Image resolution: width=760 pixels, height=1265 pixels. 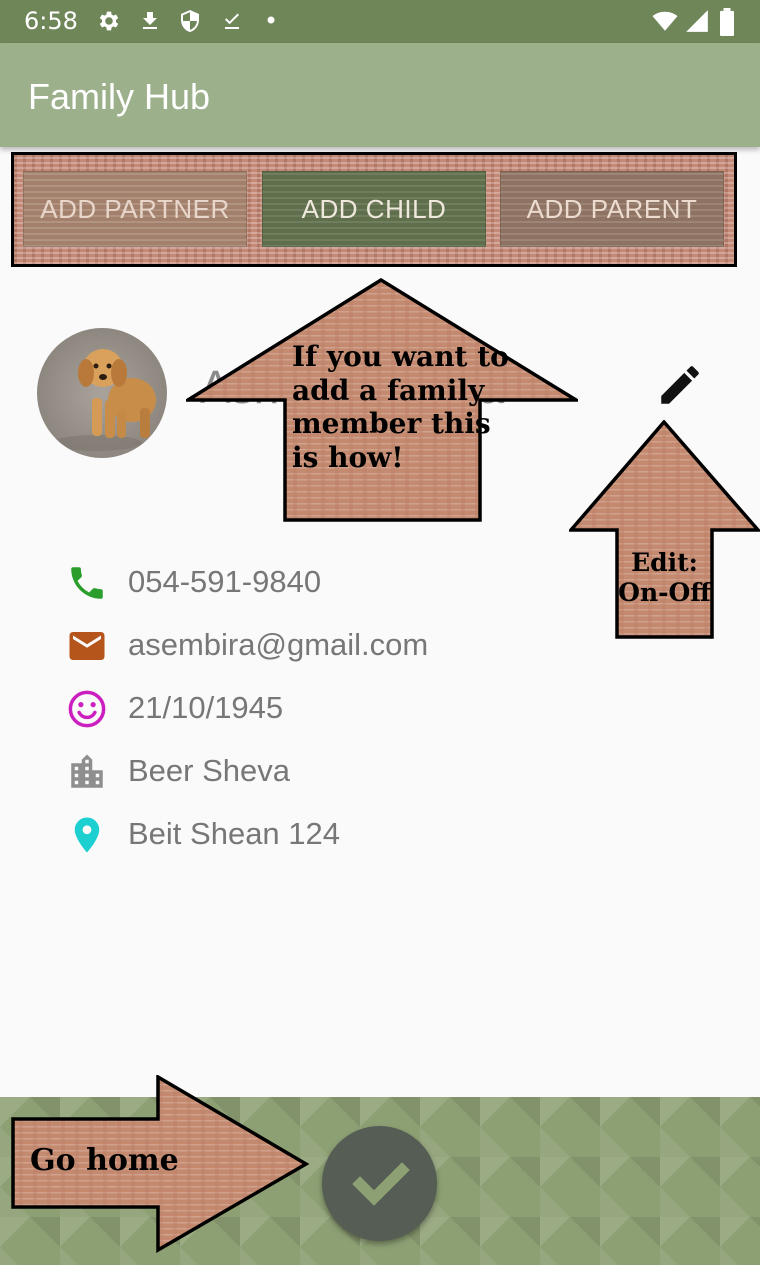 What do you see at coordinates (150, 20) in the screenshot?
I see `download-icon` at bounding box center [150, 20].